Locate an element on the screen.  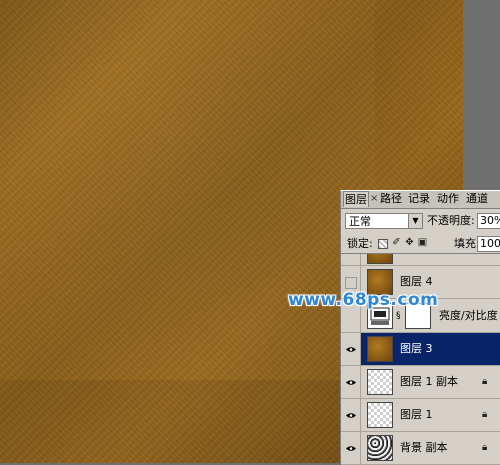
layer-name: 图层 1 is located at coordinates (416, 414).